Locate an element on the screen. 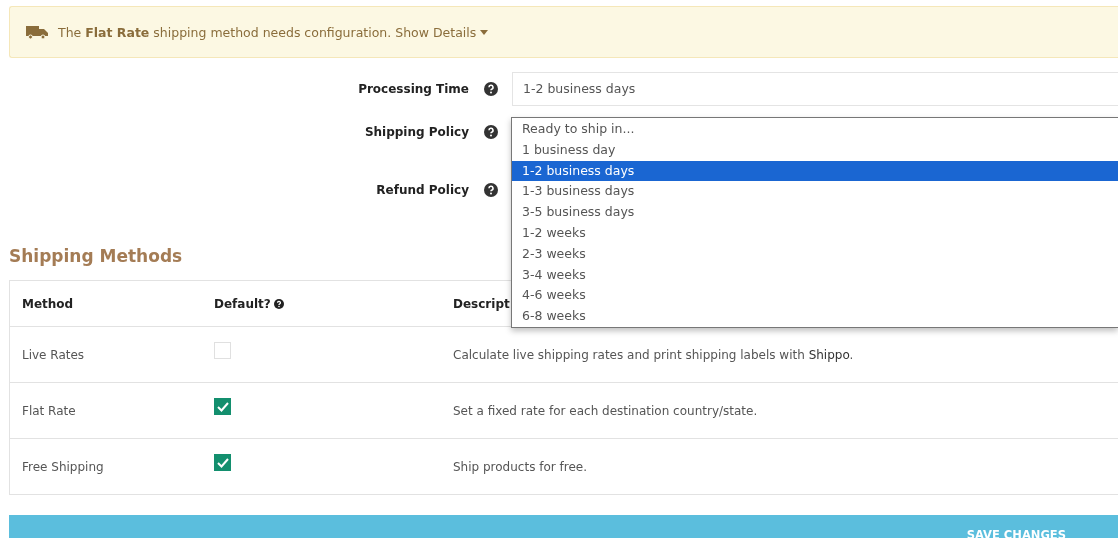 This screenshot has width=1118, height=538. dropdown-option: 1-2 business days is located at coordinates (815, 171).